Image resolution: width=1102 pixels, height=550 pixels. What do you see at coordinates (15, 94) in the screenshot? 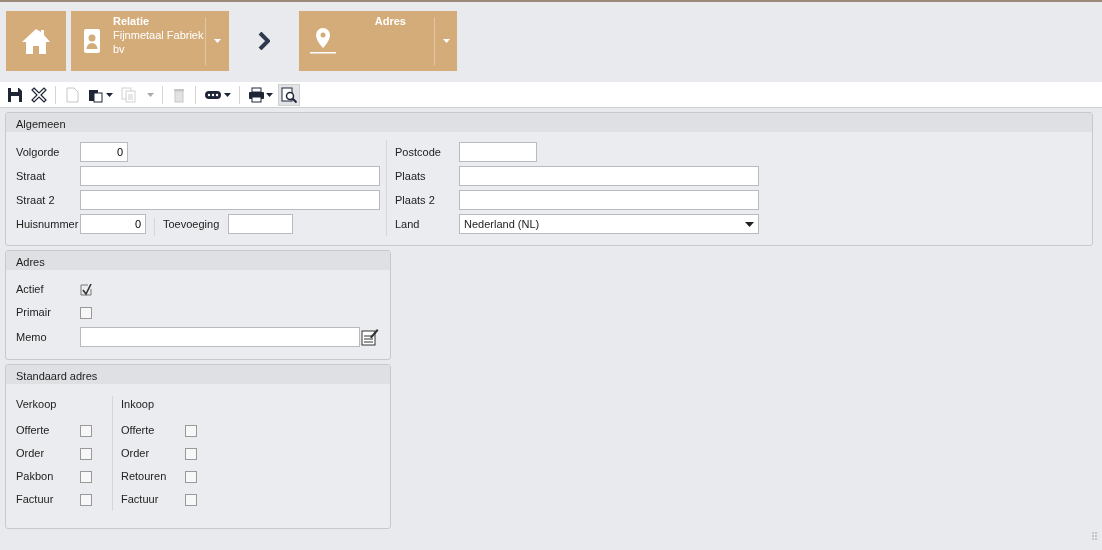
I see `save-icon` at bounding box center [15, 94].